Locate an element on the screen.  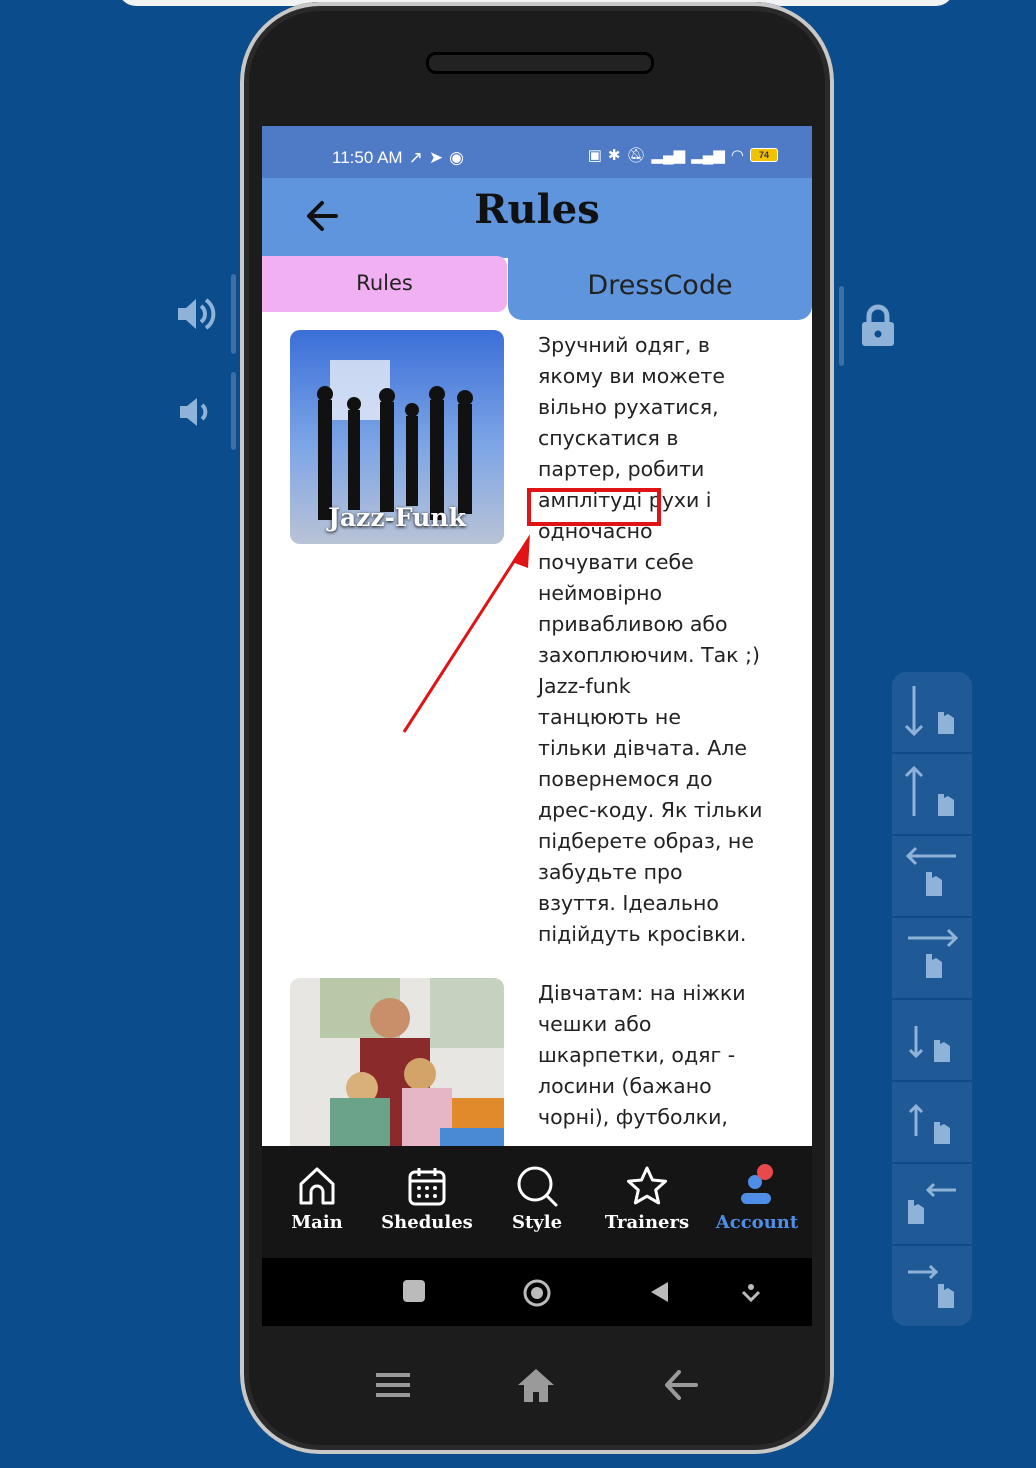
lock-icon is located at coordinates (878, 326).